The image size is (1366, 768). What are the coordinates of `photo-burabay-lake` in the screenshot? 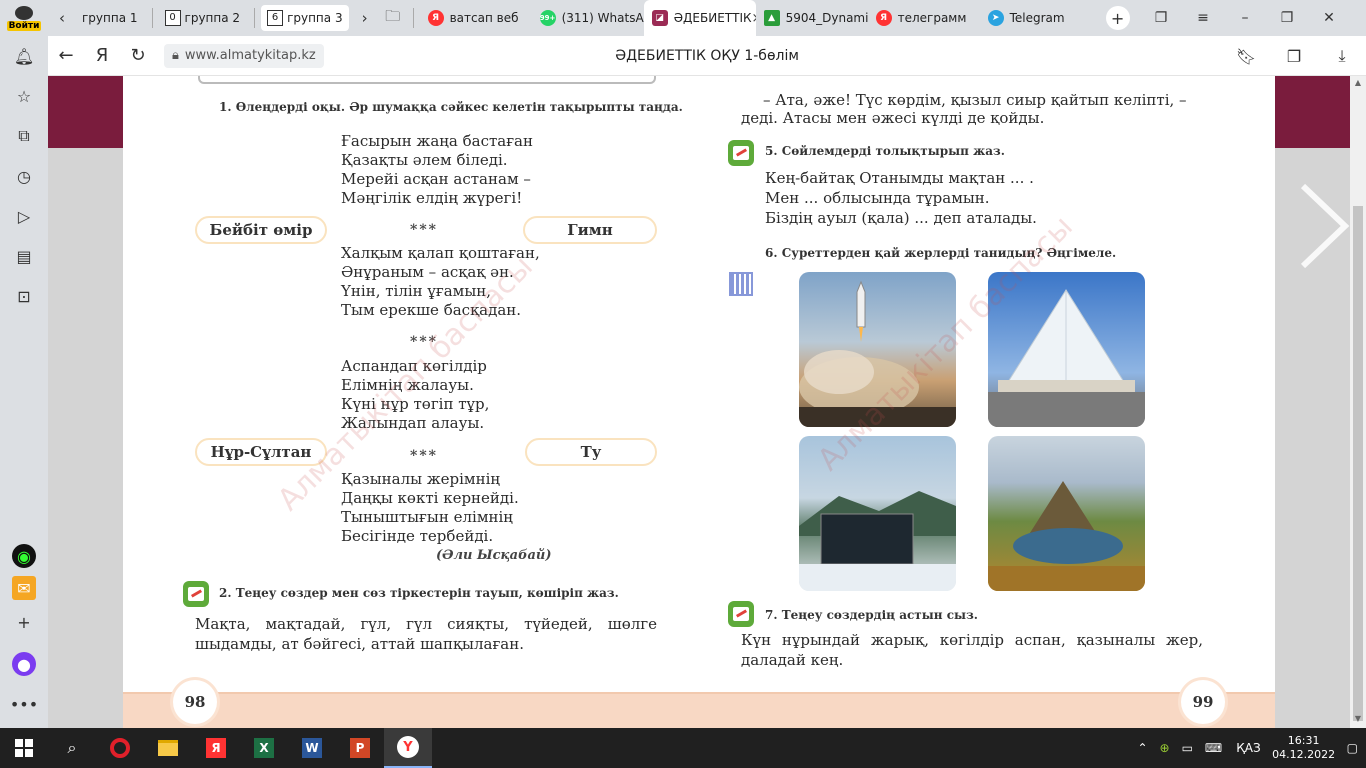 It's located at (1066, 513).